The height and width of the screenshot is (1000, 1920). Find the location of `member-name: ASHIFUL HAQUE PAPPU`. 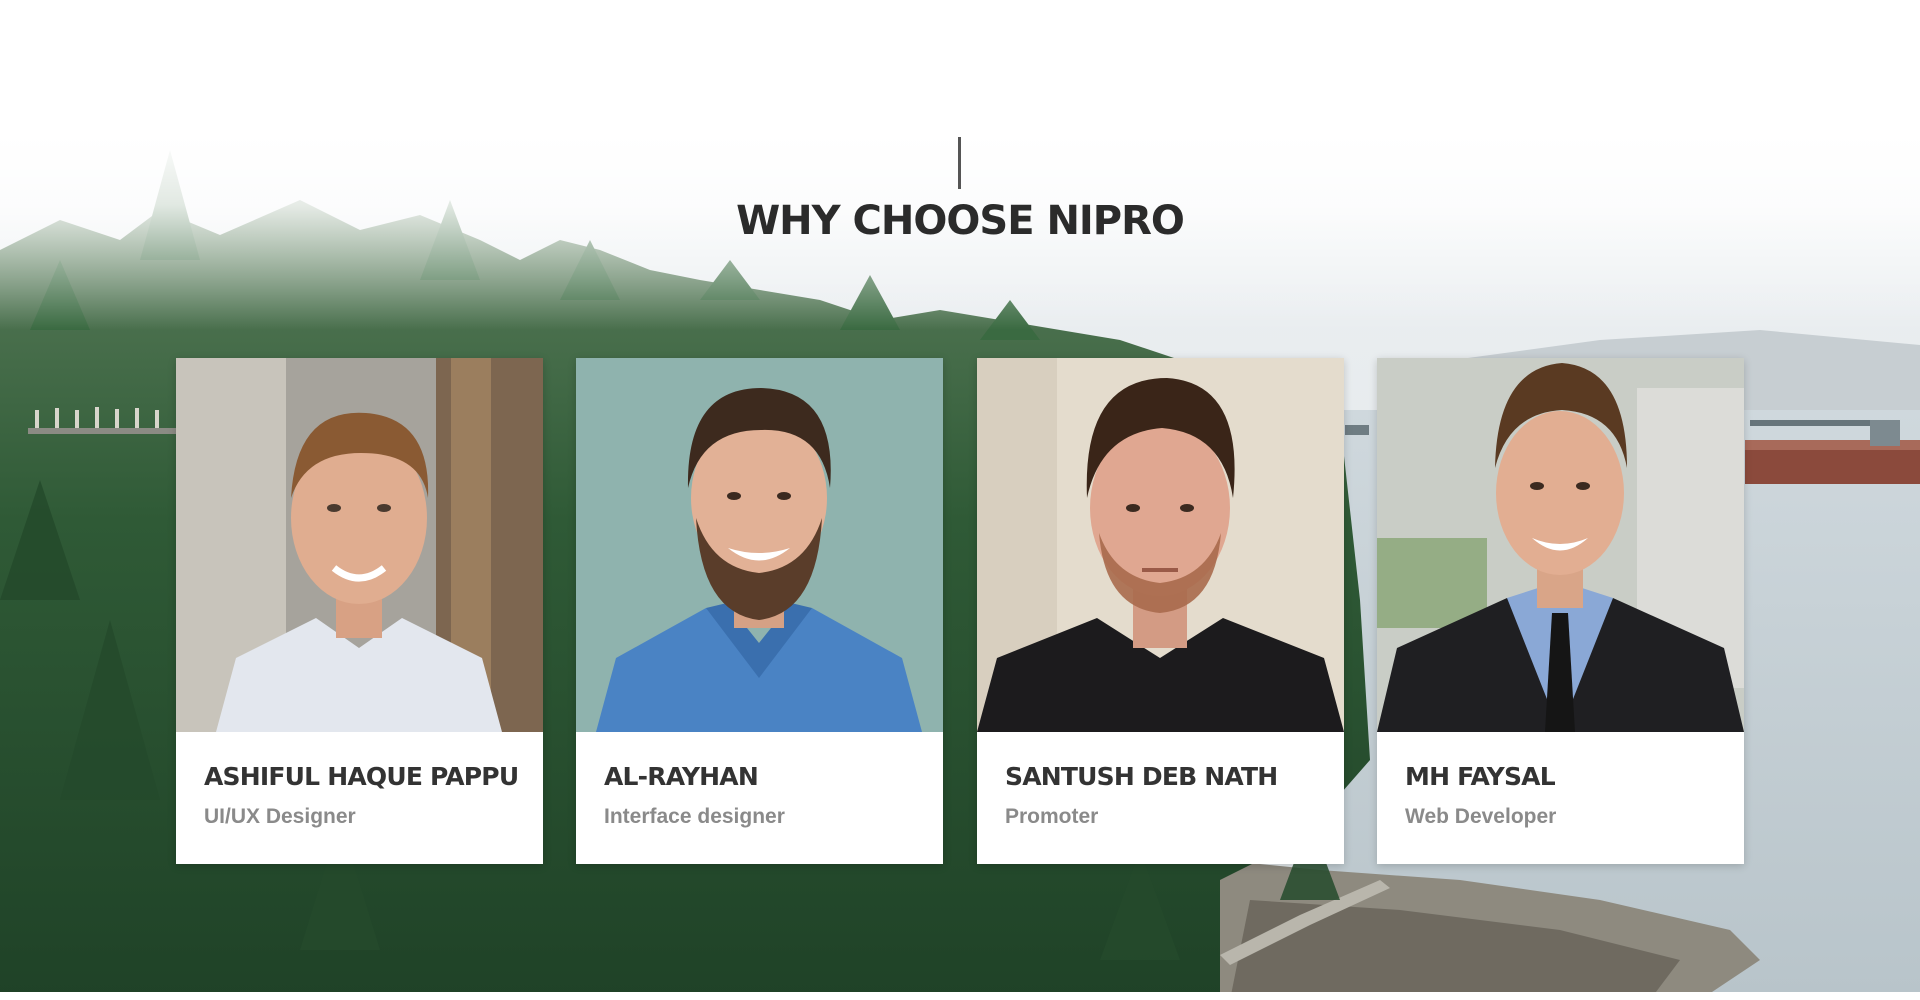

member-name: ASHIFUL HAQUE PAPPU is located at coordinates (361, 776).